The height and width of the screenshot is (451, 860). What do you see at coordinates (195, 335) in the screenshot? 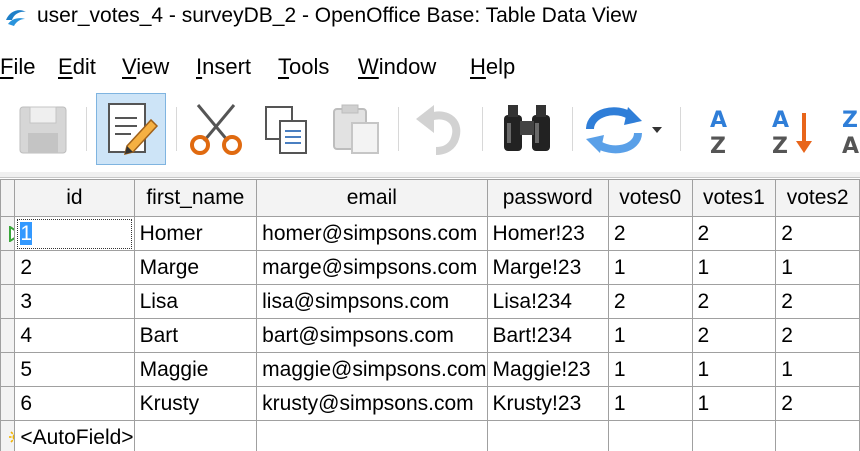
I see `cell-first-name: Bart` at bounding box center [195, 335].